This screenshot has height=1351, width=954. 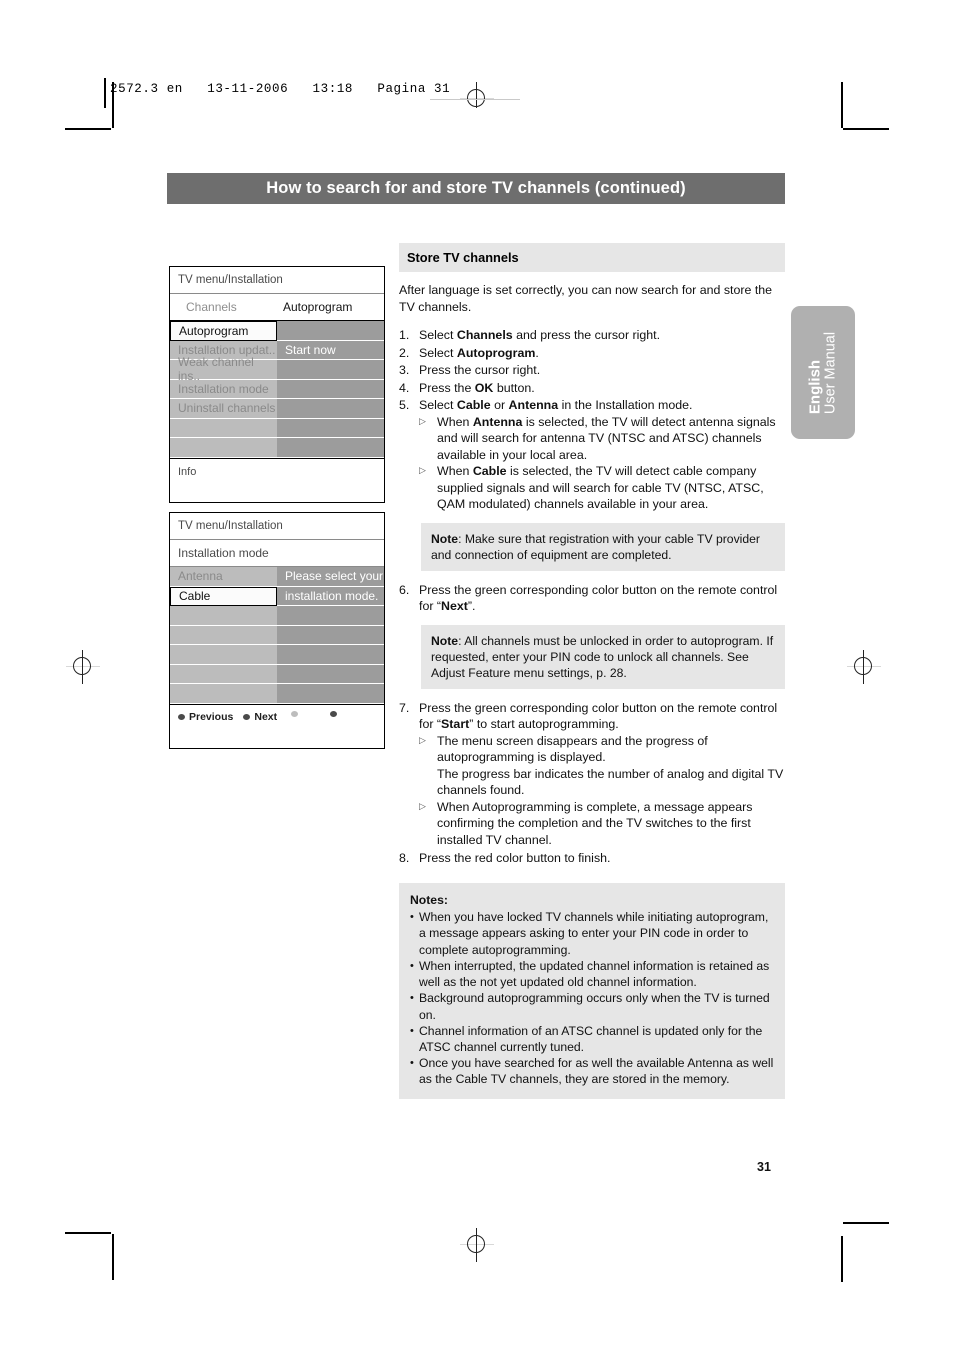 I want to click on tv-menu-2-title: TV menu/Installation, so click(x=277, y=526).